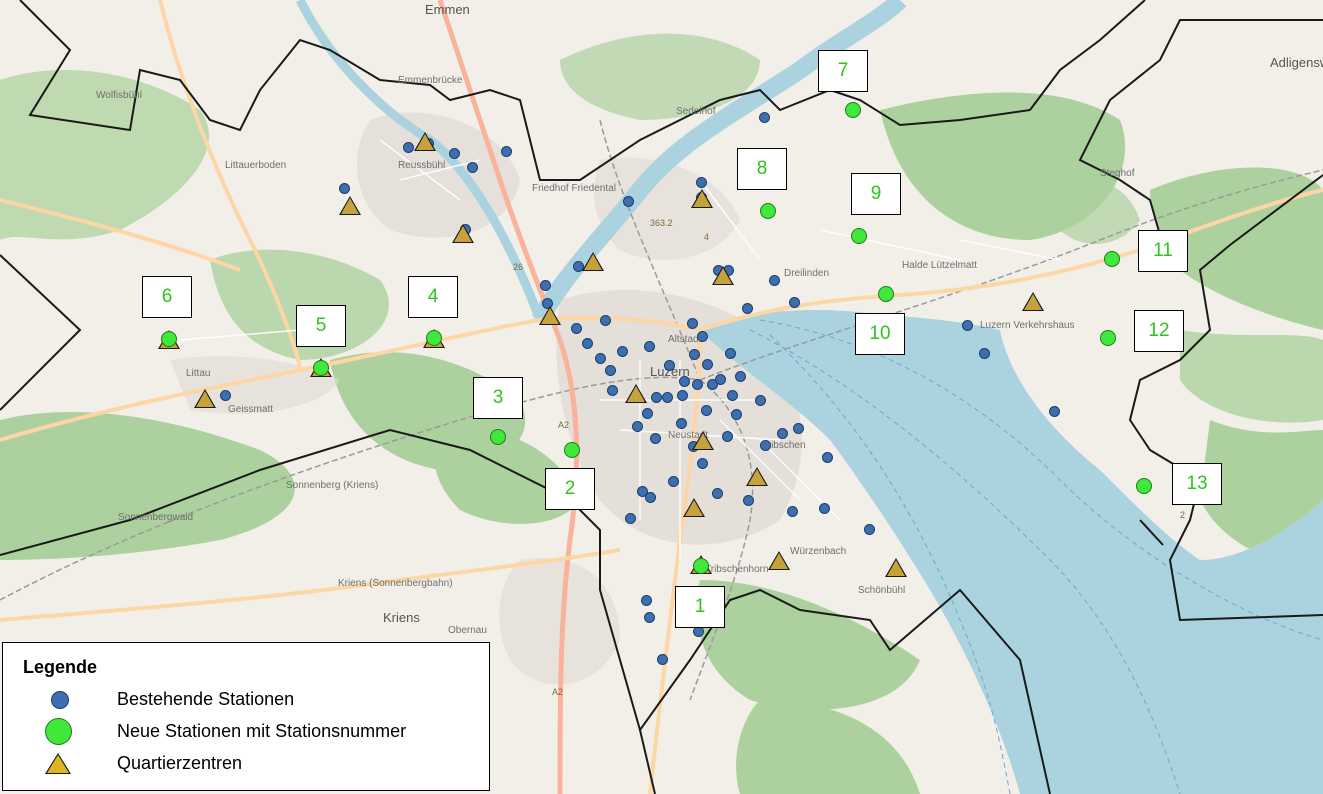 The width and height of the screenshot is (1323, 794). I want to click on new-station-12-marker, so click(1108, 338).